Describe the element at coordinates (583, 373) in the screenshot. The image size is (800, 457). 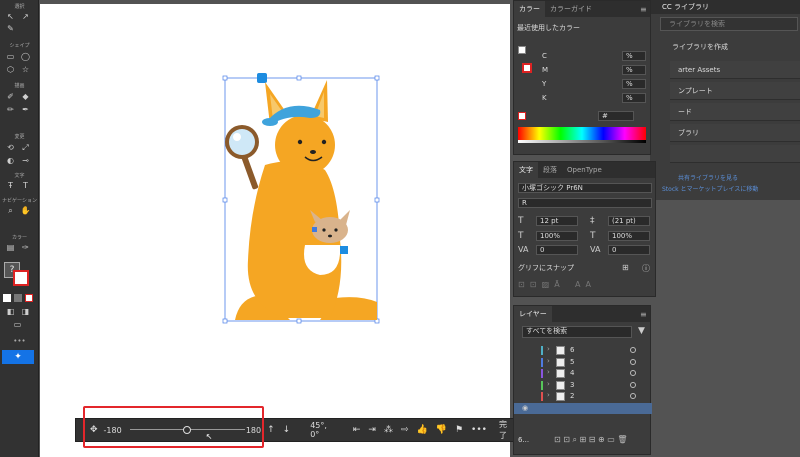
I see `layer-row: › 4` at that location.